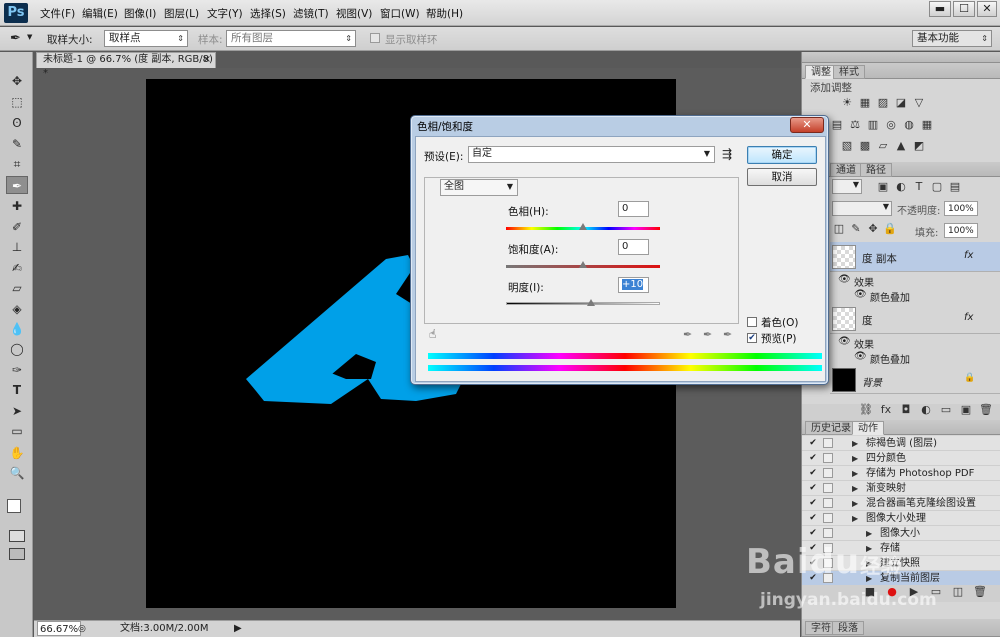 The height and width of the screenshot is (637, 1000). I want to click on selective-color-icon: ◩, so click(919, 146).